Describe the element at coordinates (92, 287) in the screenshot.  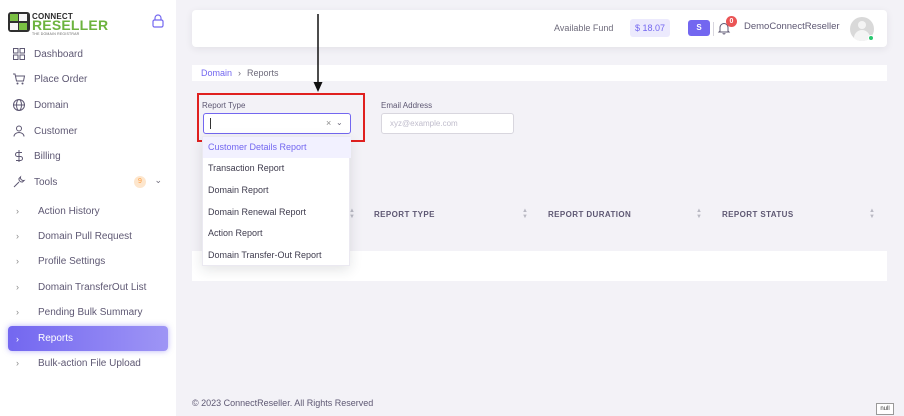
I see `sidebar-subitem-label: Domain TransferOut List` at that location.